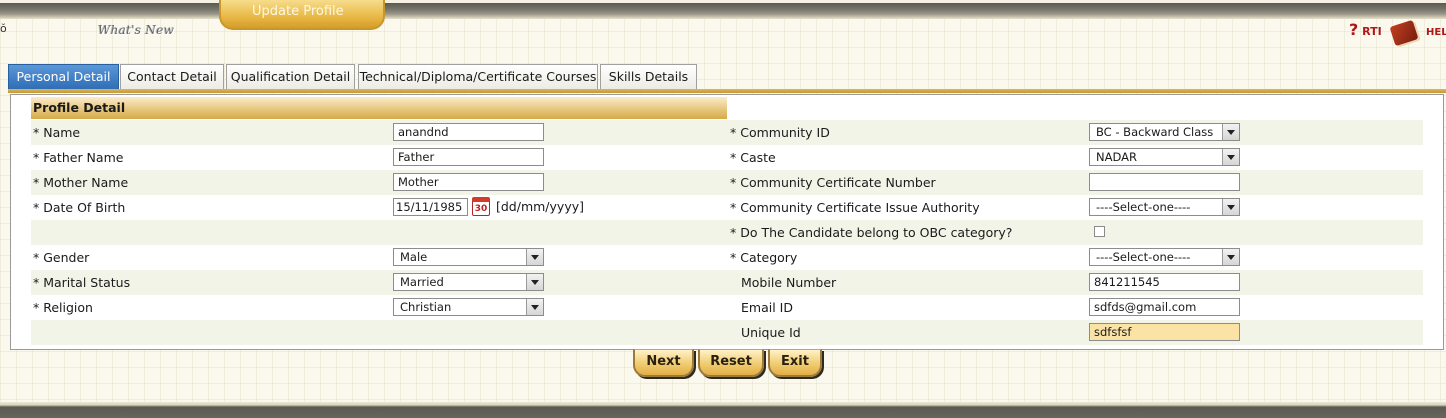 The height and width of the screenshot is (418, 1446). I want to click on rti-link: ? RTI, so click(1365, 29).